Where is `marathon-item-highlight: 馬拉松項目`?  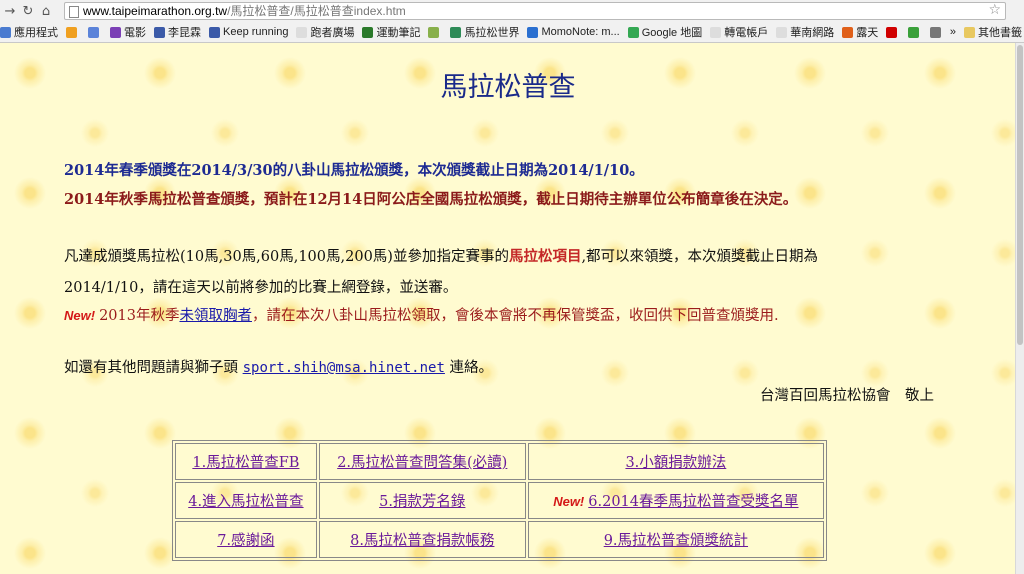
marathon-item-highlight: 馬拉松項目 is located at coordinates (545, 256).